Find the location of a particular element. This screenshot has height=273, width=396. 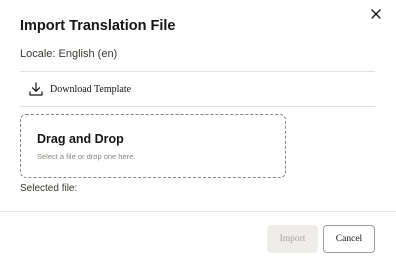

dialog-title: Import Translation File is located at coordinates (98, 26).